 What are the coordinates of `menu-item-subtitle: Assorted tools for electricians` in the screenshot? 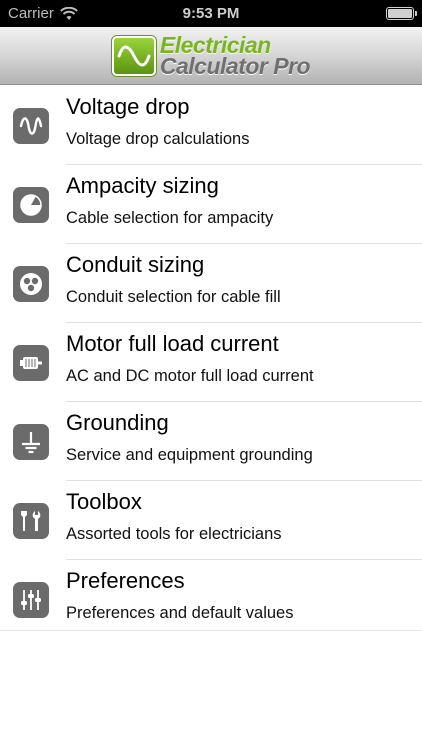 It's located at (174, 534).